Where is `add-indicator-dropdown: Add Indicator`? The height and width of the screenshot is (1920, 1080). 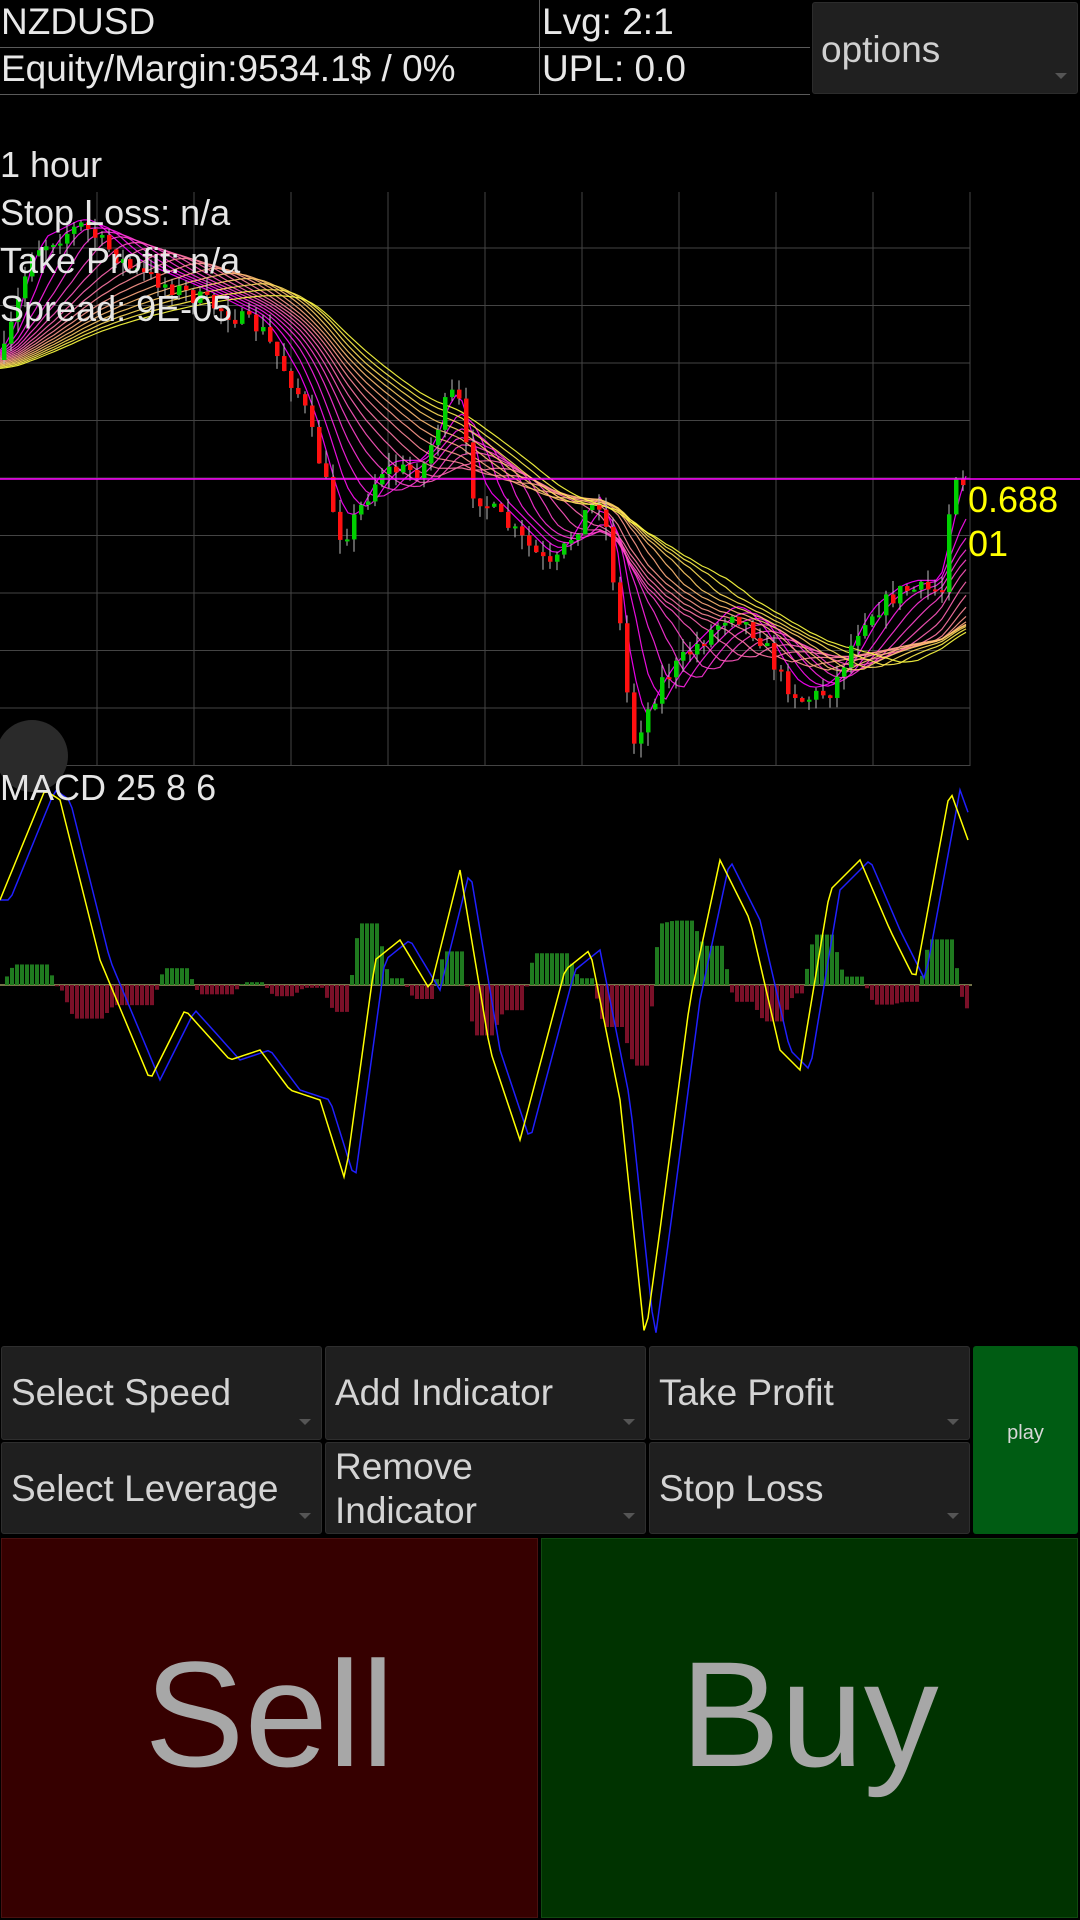 add-indicator-dropdown: Add Indicator is located at coordinates (485, 1393).